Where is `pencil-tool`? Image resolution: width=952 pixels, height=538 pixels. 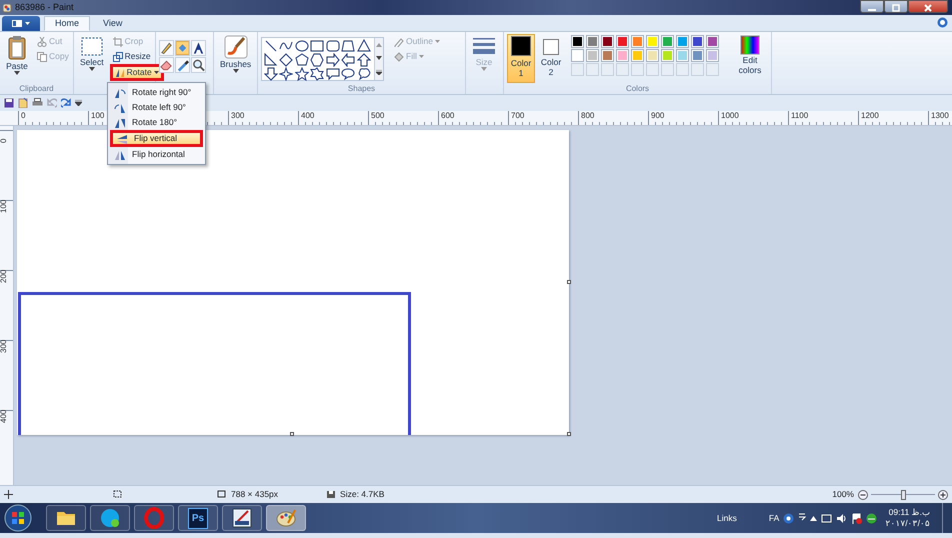
pencil-tool is located at coordinates (166, 48).